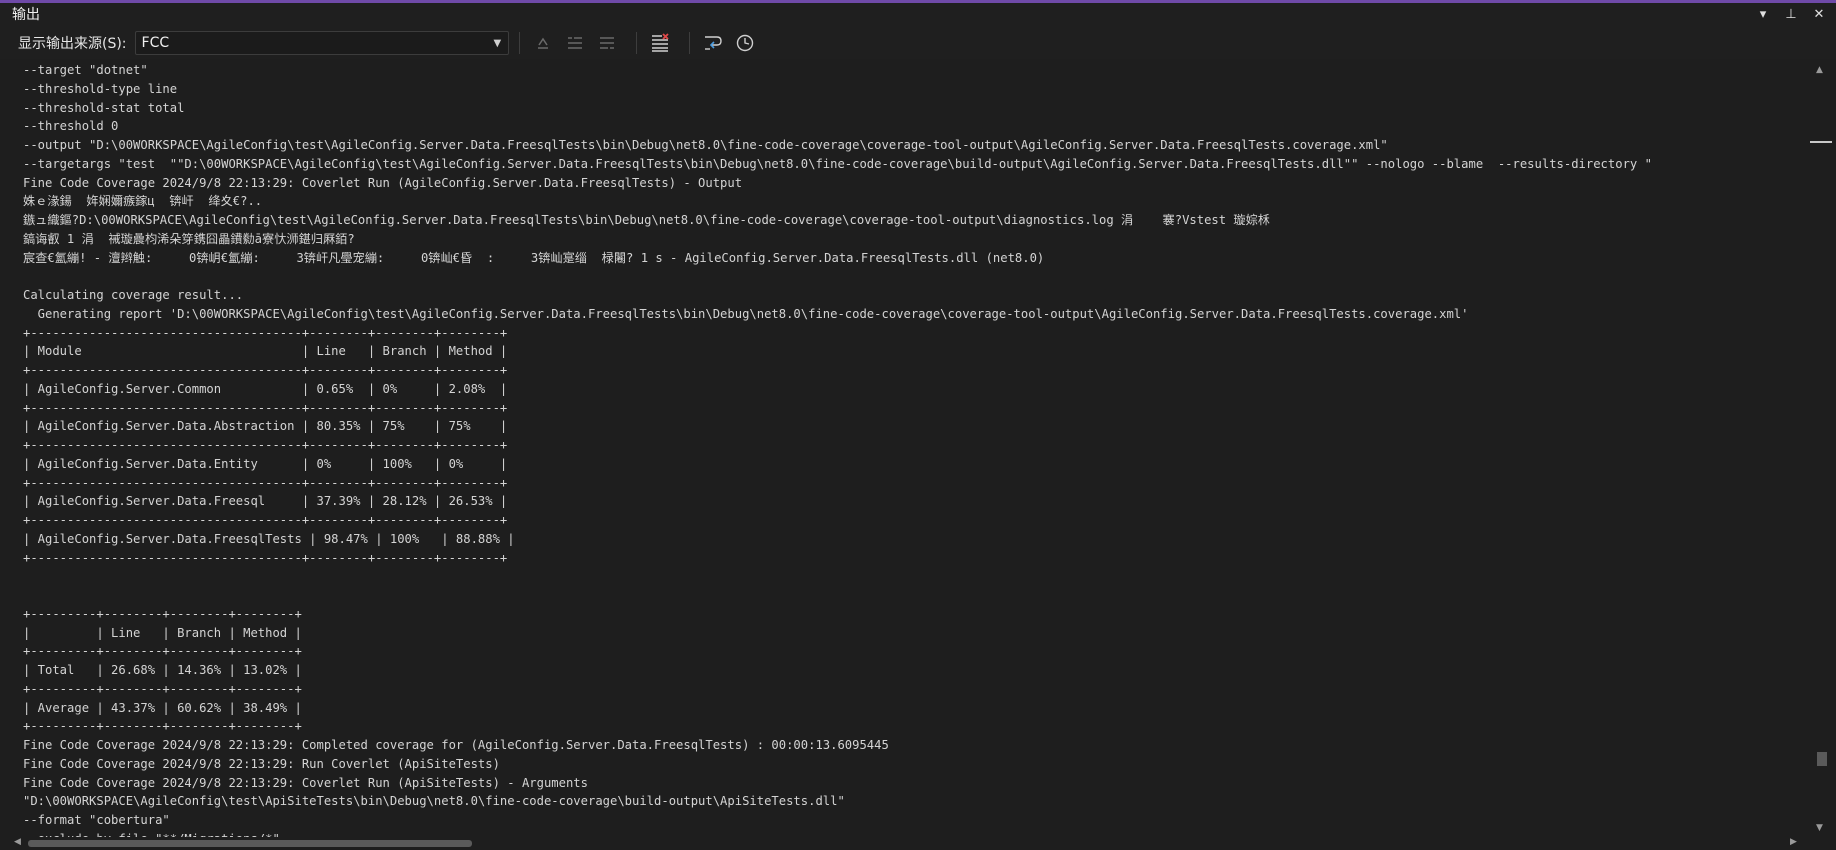  Describe the element at coordinates (100, 88) in the screenshot. I see `log-line: --threshold-type line` at that location.